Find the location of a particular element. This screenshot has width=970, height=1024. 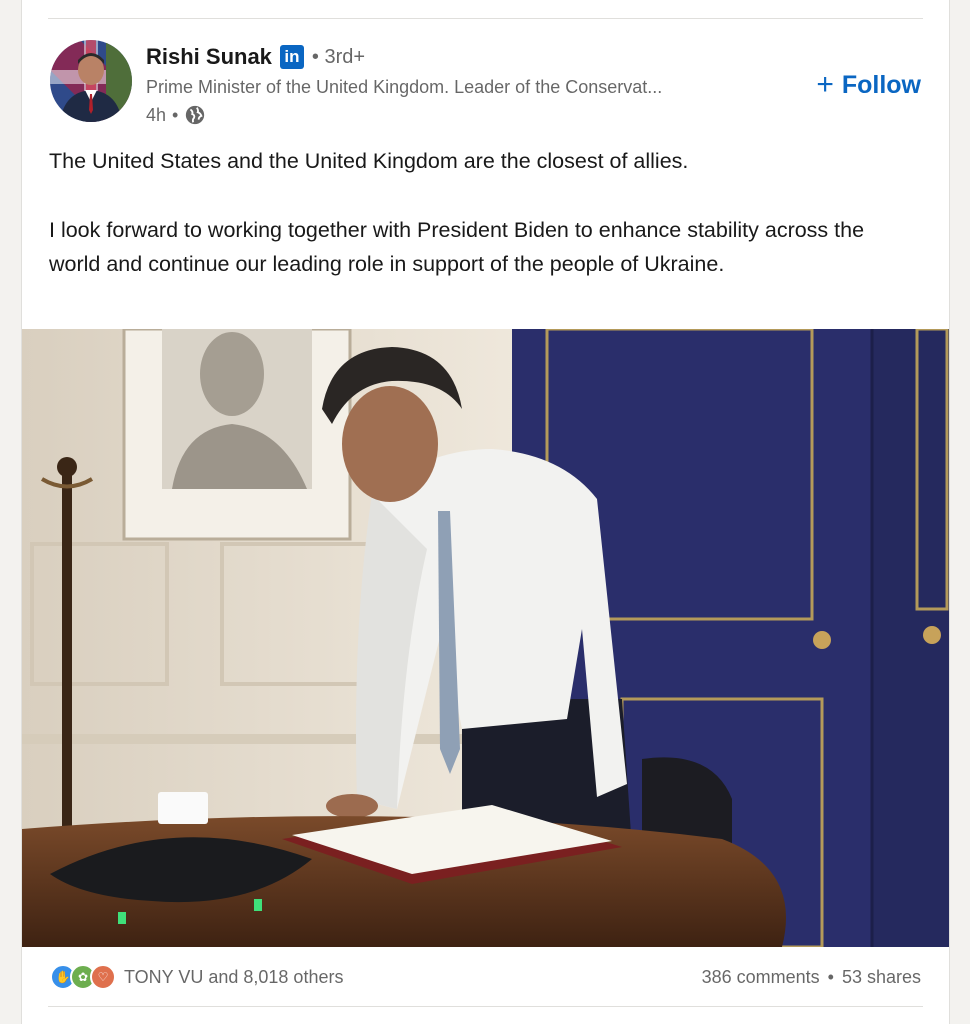

plus-icon: + is located at coordinates (825, 84).